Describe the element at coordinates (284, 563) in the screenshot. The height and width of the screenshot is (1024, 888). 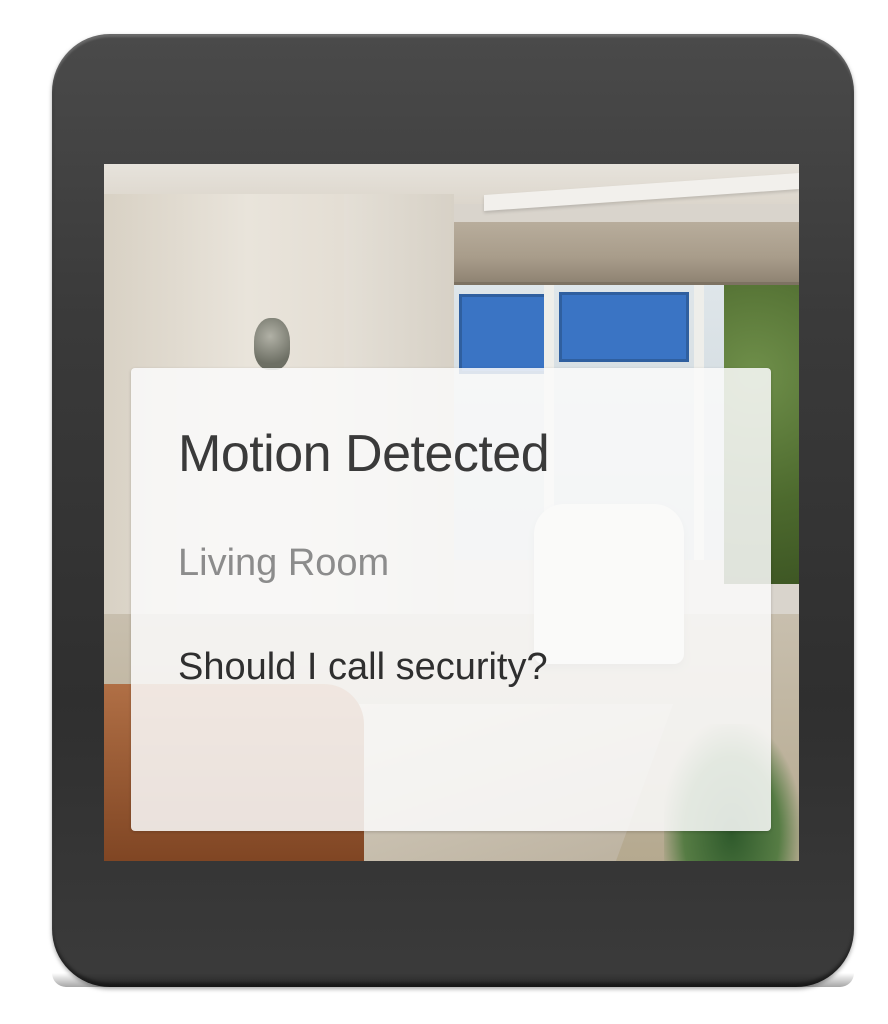
I see `notification-subtitle: Living Room` at that location.